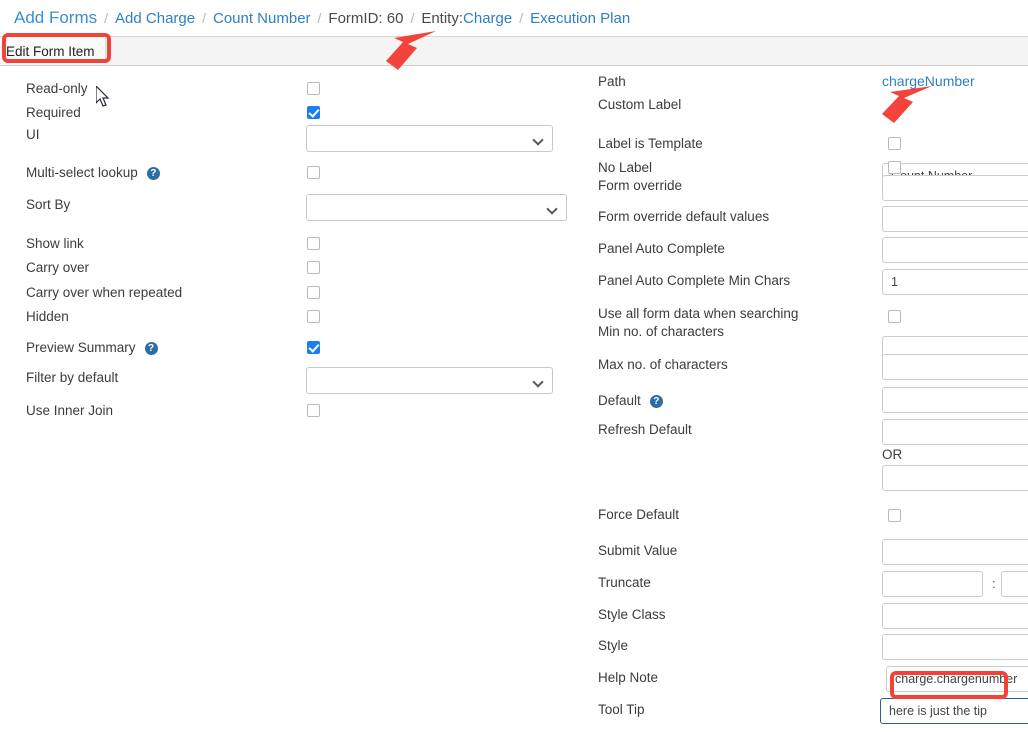 The image size is (1028, 732). Describe the element at coordinates (313, 243) in the screenshot. I see `checkbox-show-link` at that location.